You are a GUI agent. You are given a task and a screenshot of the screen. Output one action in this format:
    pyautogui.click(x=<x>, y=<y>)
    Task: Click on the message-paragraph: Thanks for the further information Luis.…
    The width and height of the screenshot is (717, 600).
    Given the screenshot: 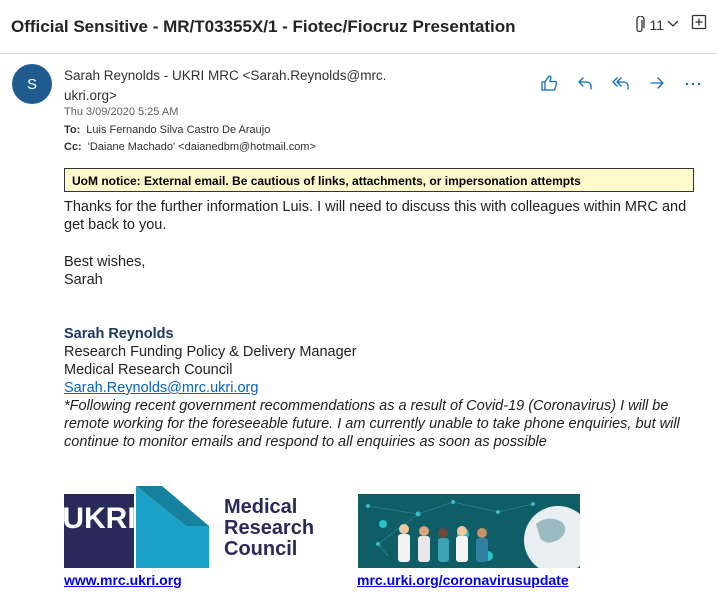 What is the action you would take?
    pyautogui.click(x=375, y=216)
    